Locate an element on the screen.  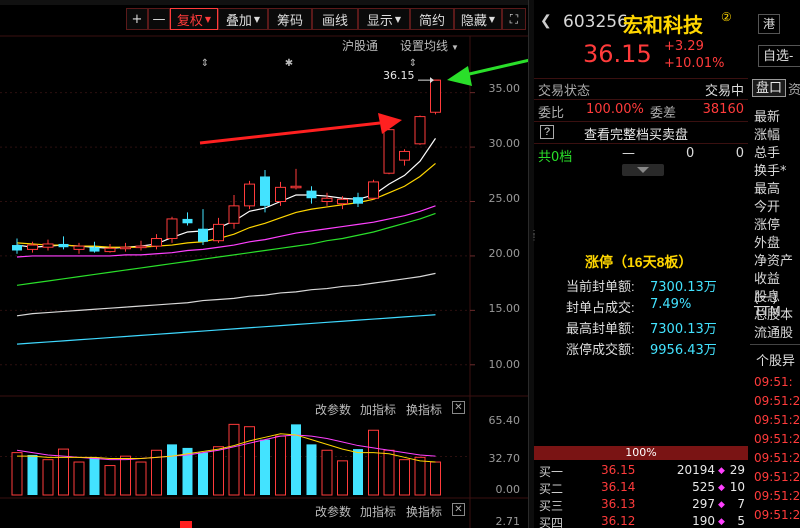
hk-button: 港 is located at coordinates (769, 24).